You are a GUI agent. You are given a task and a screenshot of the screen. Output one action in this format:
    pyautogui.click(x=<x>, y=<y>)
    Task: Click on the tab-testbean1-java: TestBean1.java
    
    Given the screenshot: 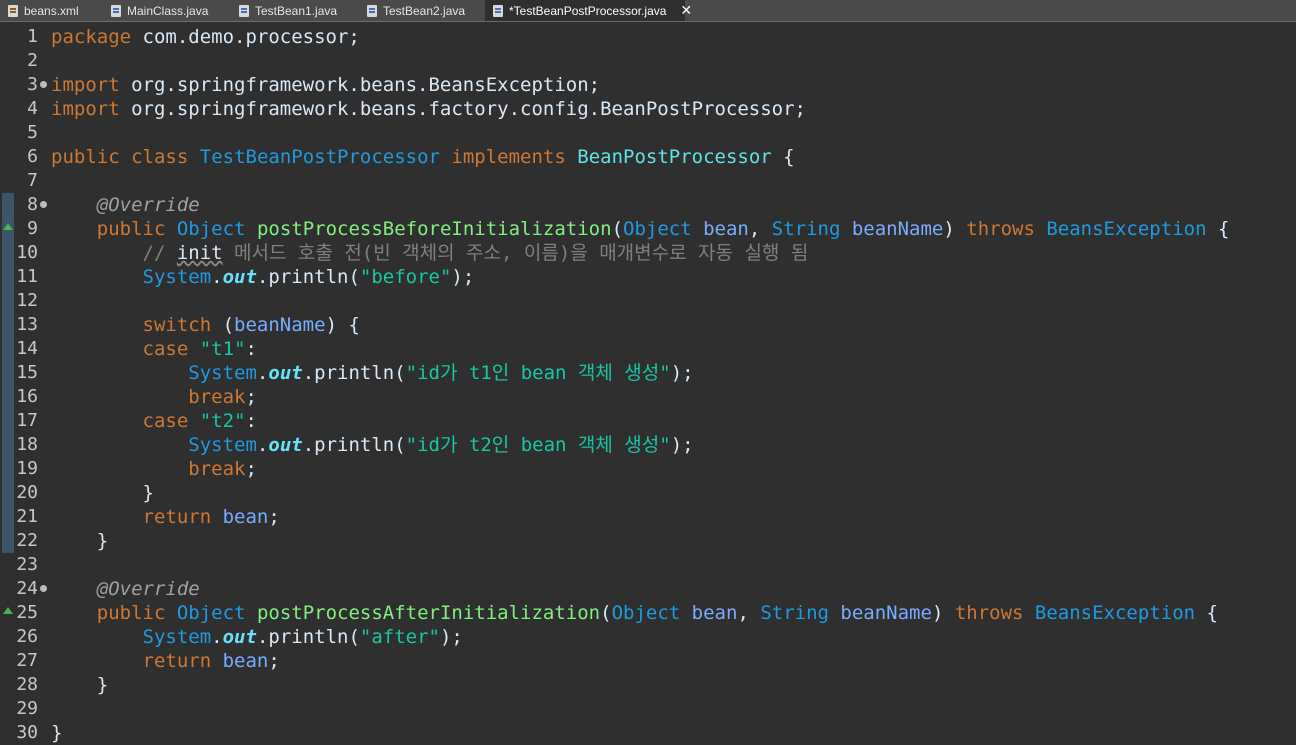 What is the action you would take?
    pyautogui.click(x=295, y=10)
    